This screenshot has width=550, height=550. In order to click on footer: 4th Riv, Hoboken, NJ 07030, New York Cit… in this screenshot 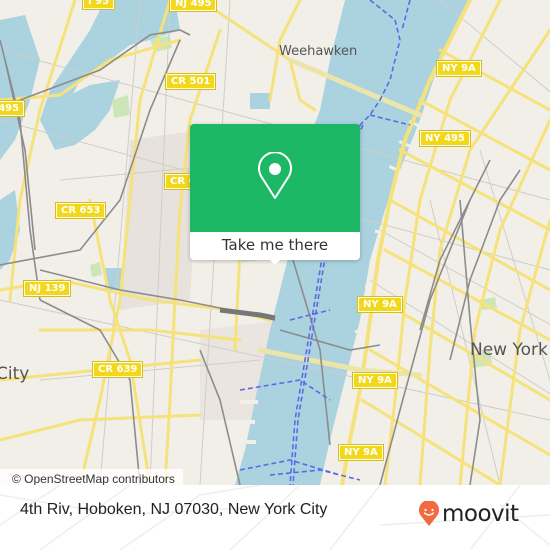, I will do `click(275, 517)`.